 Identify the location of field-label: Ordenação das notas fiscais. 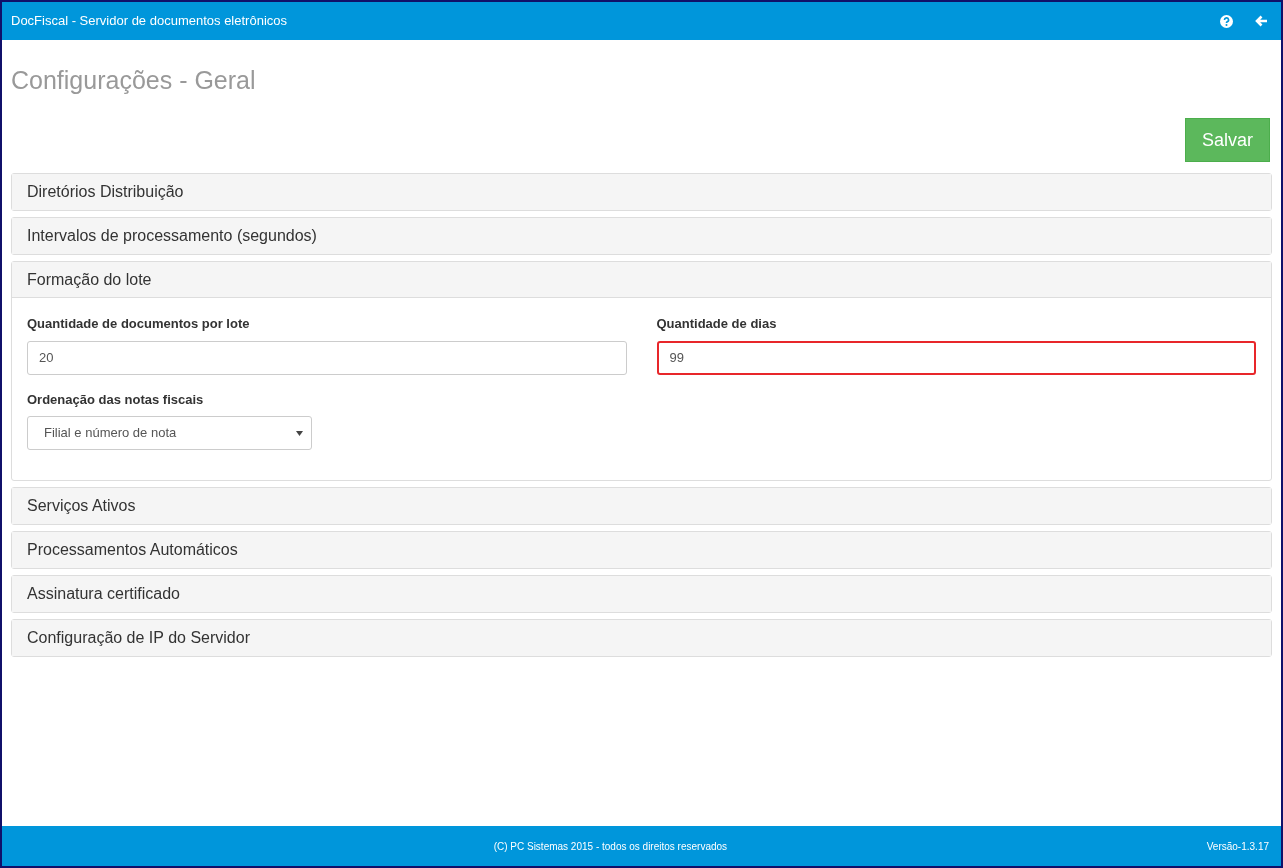
(116, 399).